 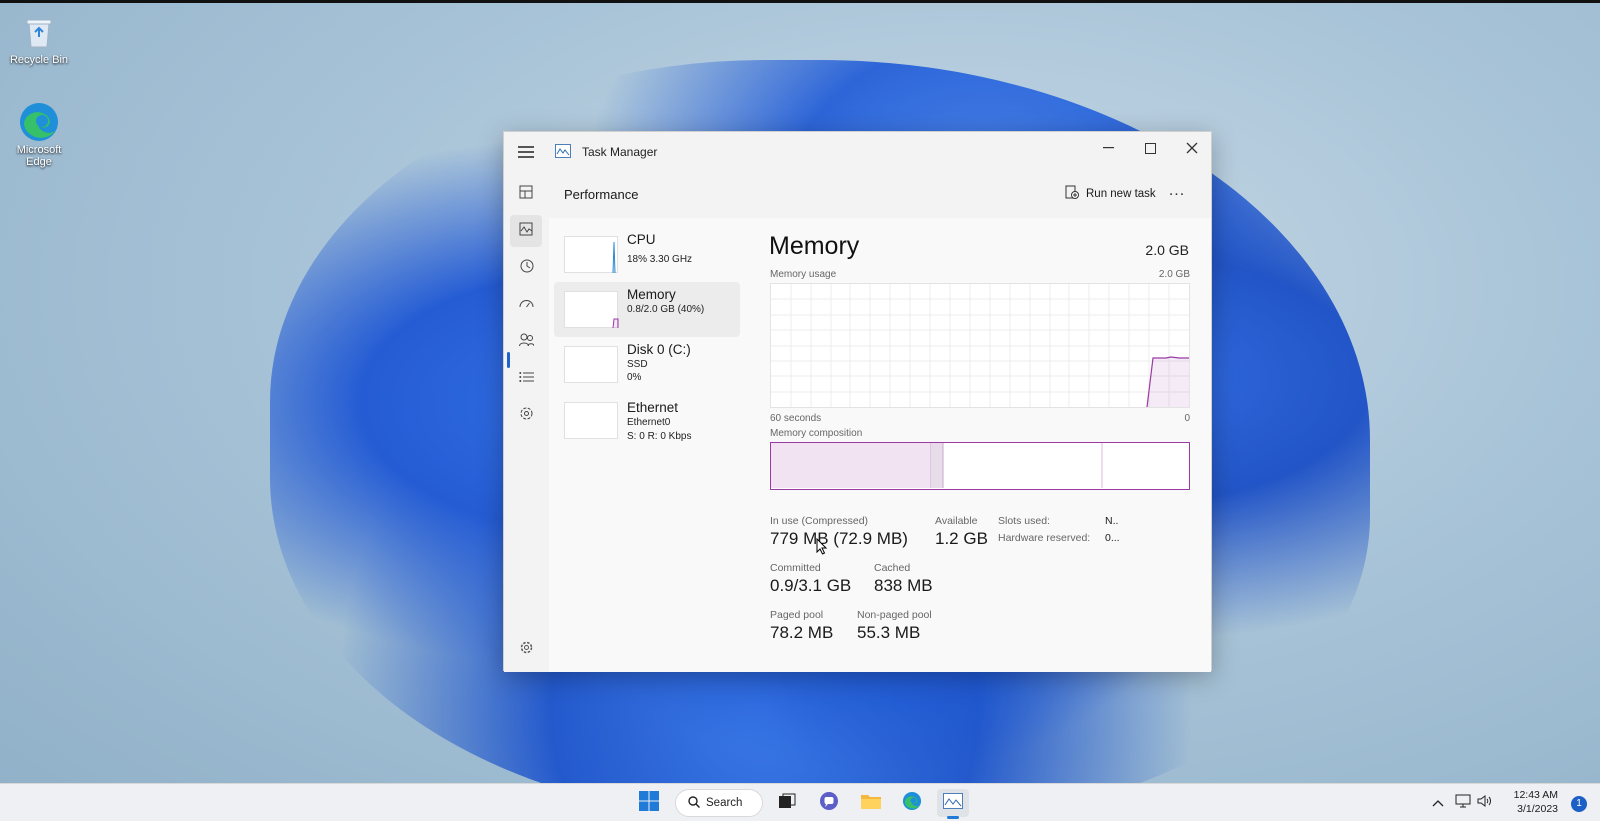 What do you see at coordinates (620, 152) in the screenshot?
I see `window-title: Task Manager` at bounding box center [620, 152].